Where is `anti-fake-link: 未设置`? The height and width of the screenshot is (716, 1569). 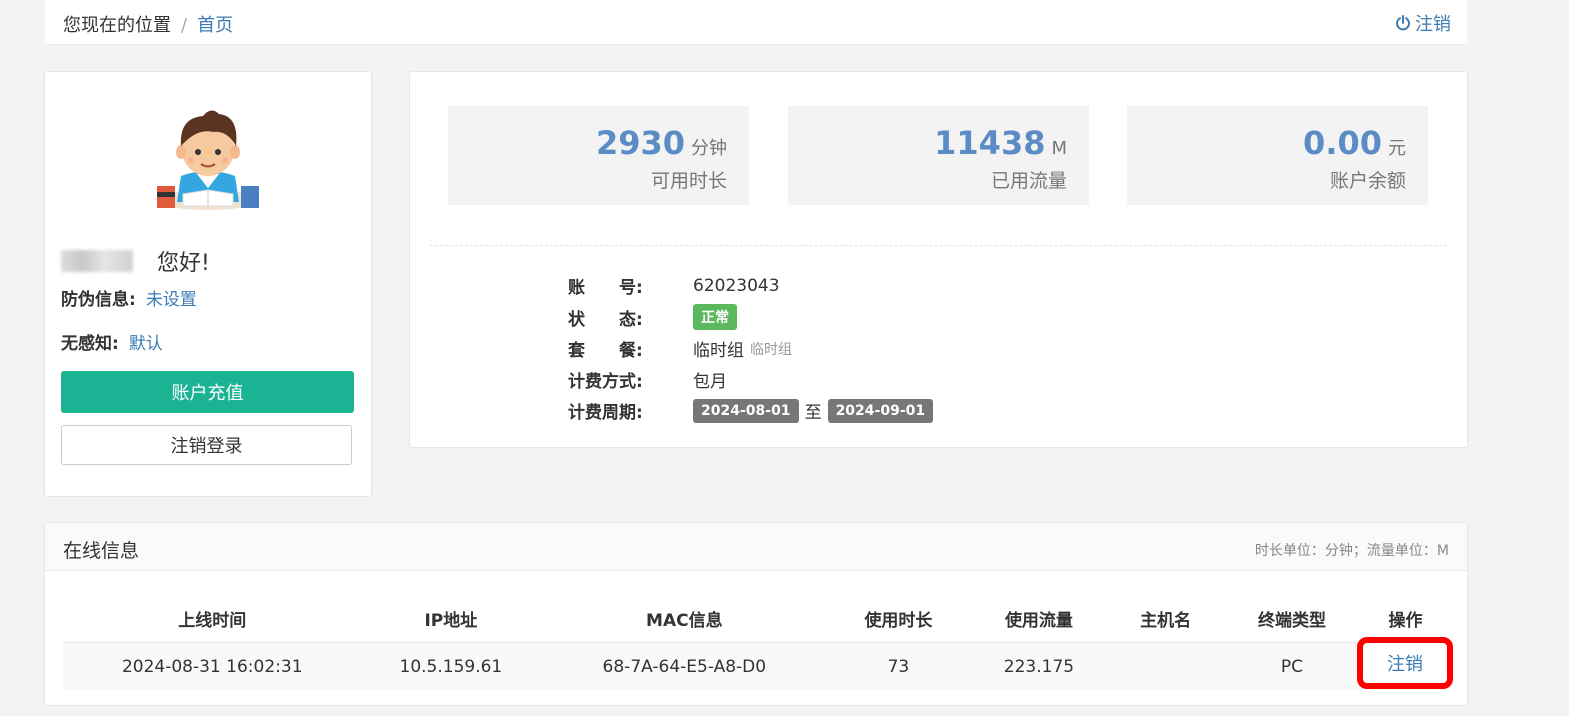 anti-fake-link: 未设置 is located at coordinates (171, 300).